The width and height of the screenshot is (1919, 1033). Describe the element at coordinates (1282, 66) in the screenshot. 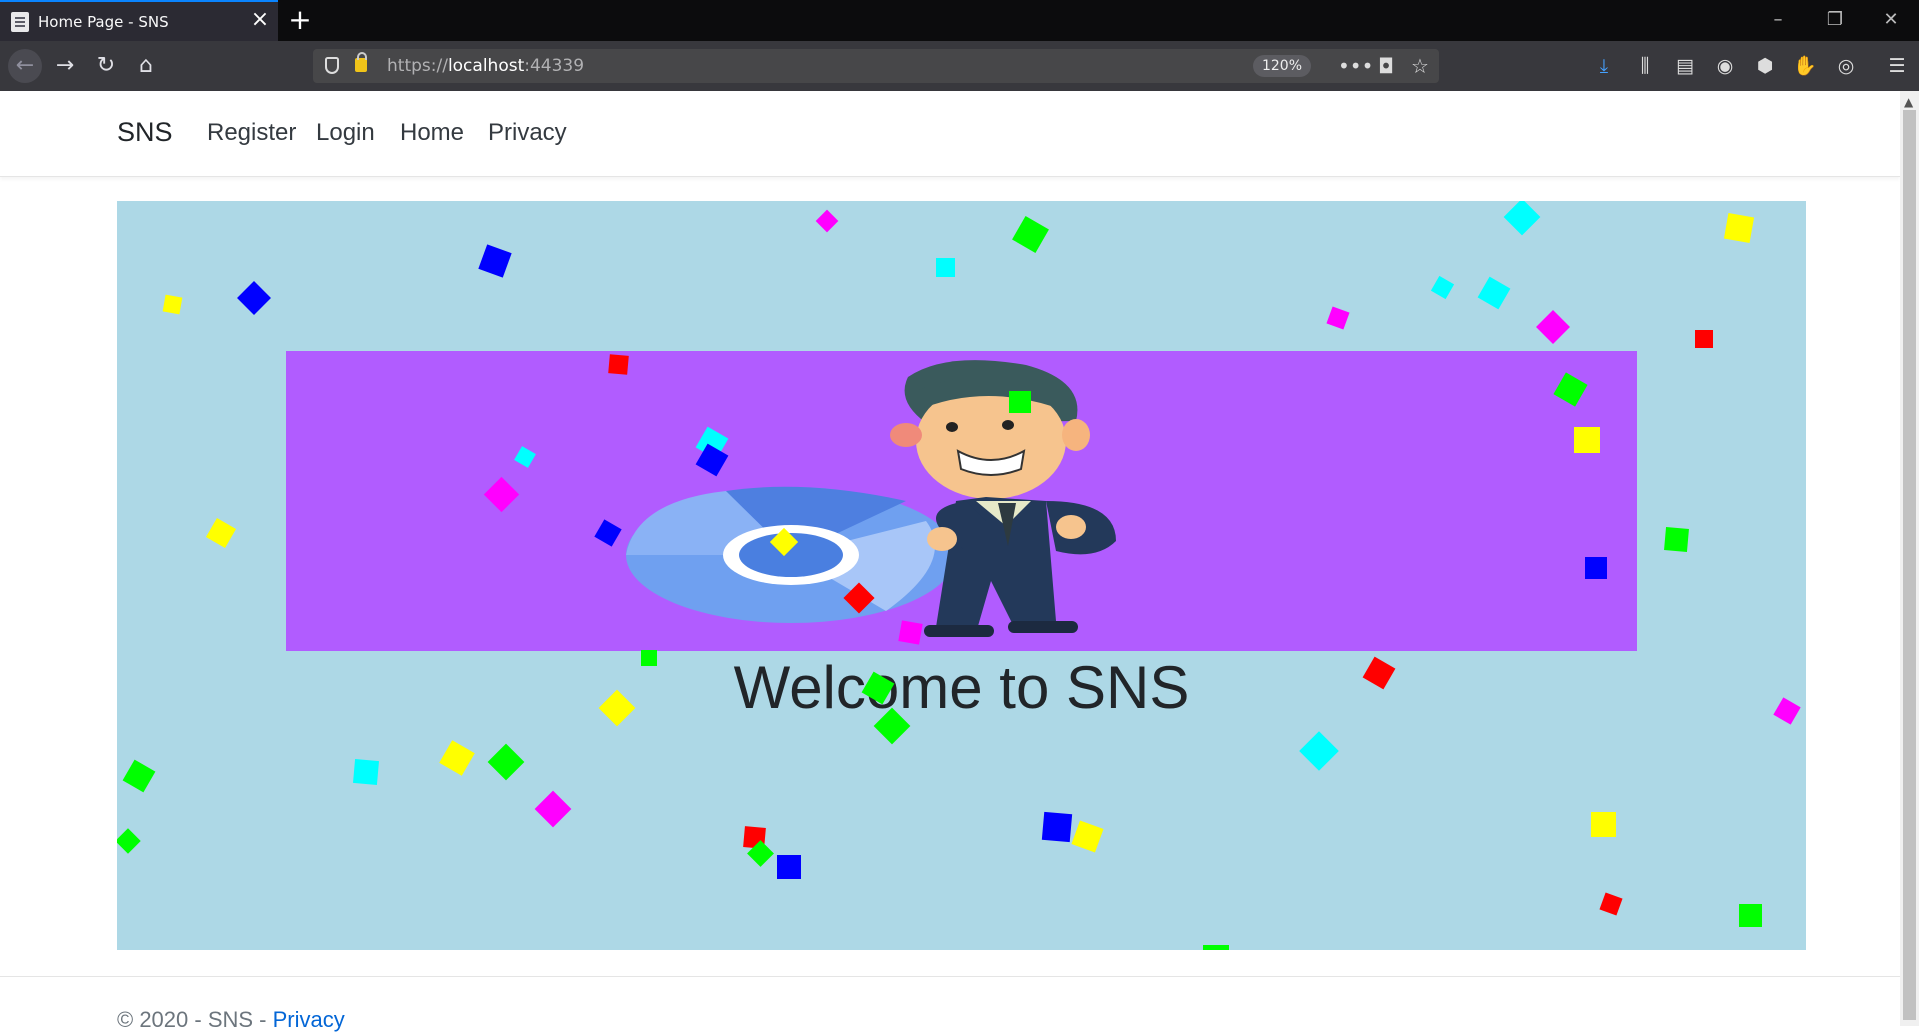

I see `zoom-level: 120%` at that location.